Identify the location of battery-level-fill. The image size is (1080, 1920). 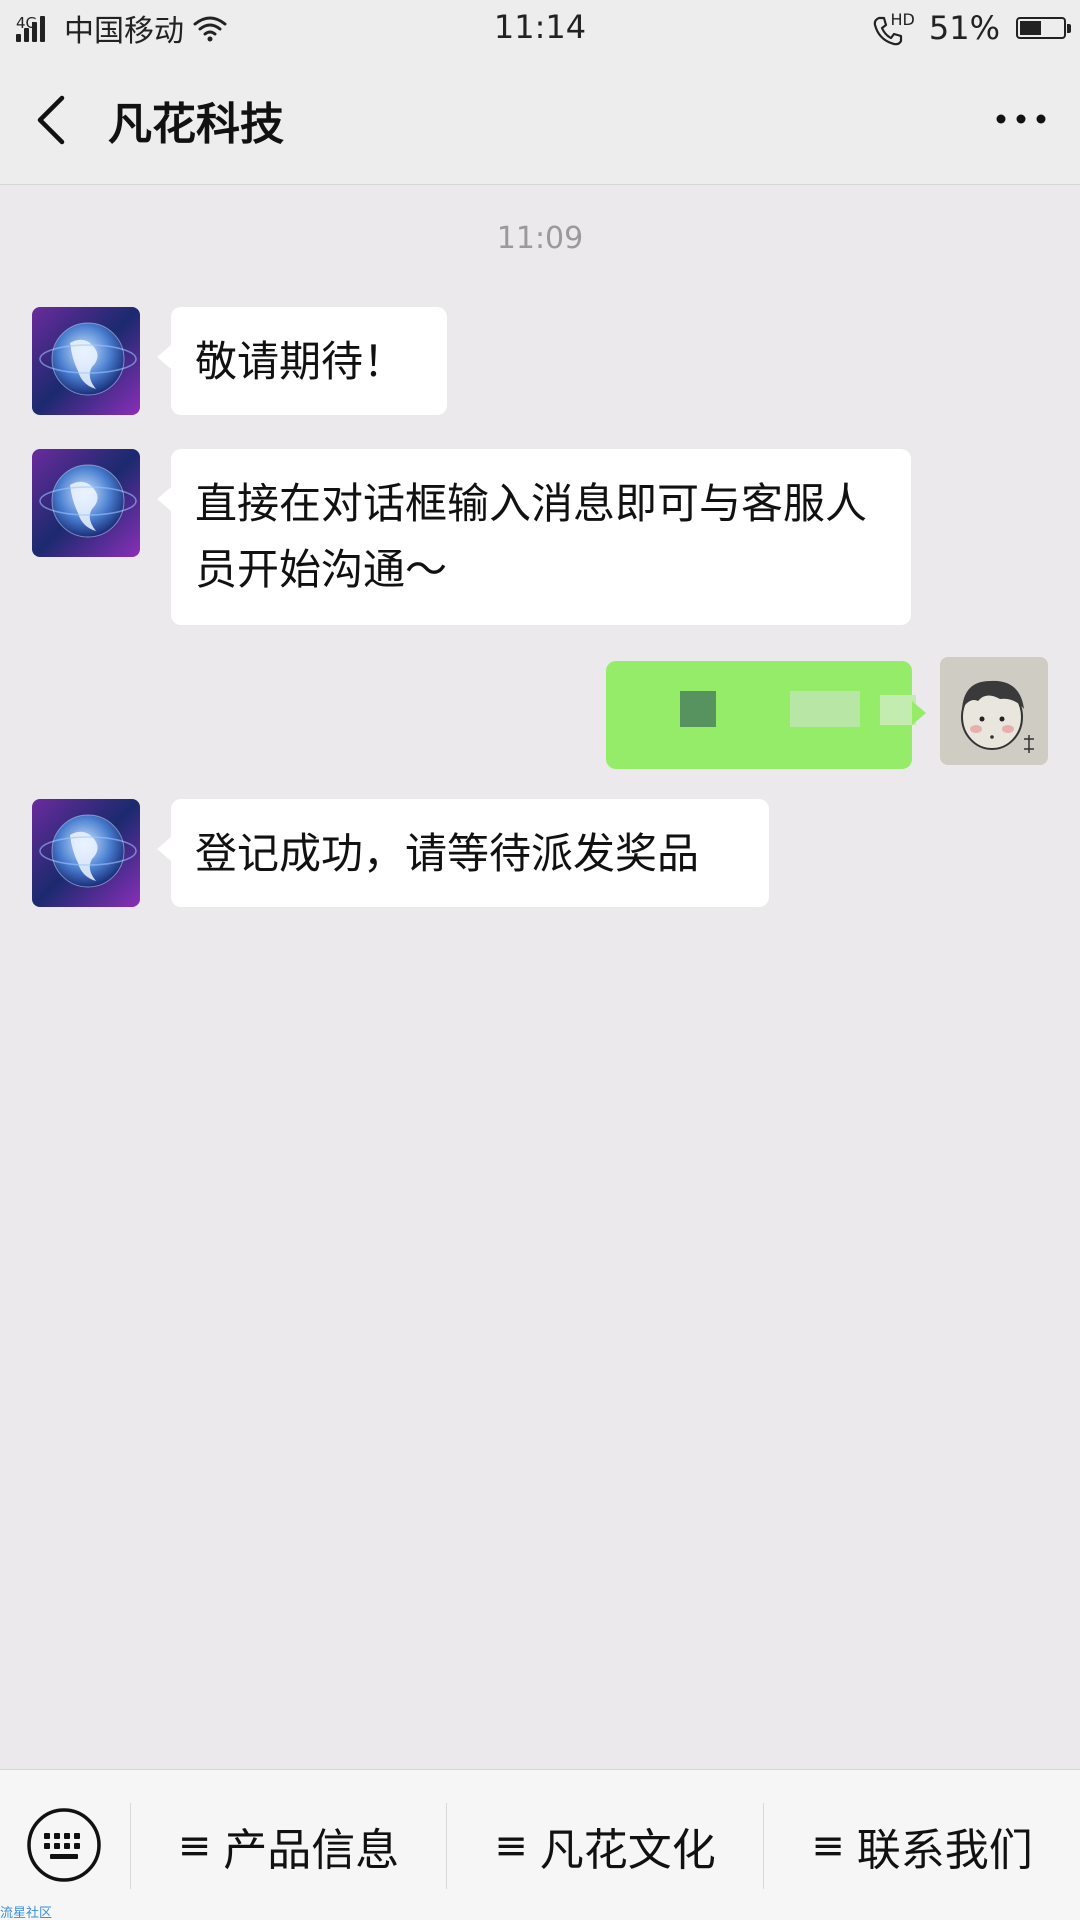
(1031, 28).